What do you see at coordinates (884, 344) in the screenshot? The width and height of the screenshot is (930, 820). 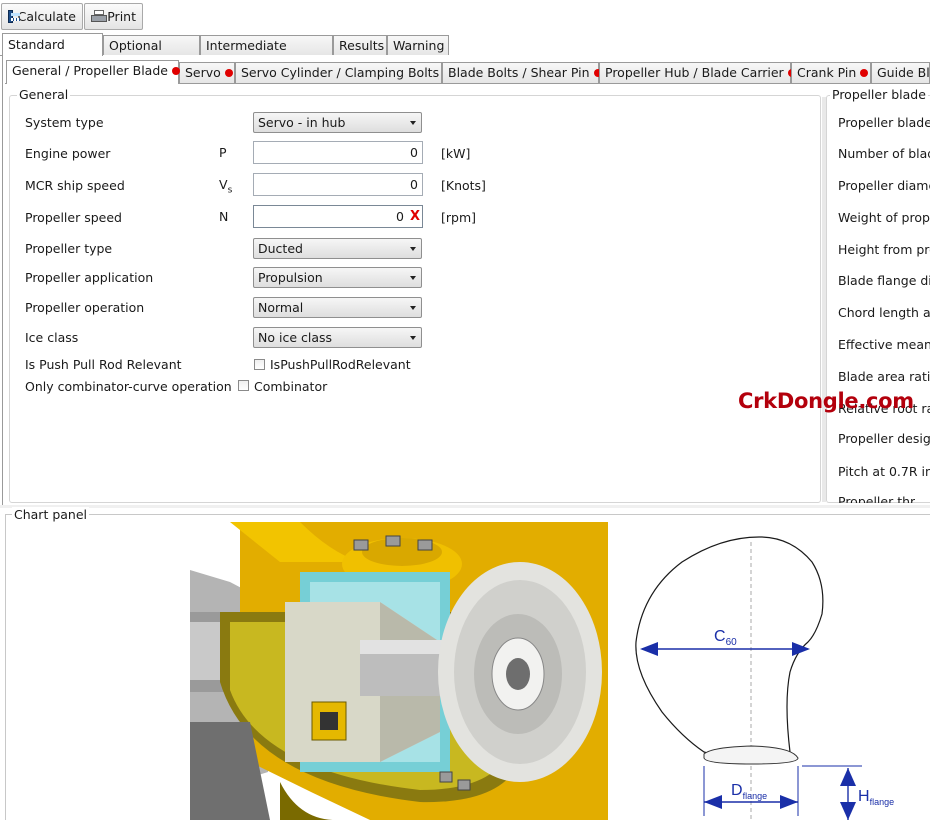 I see `propeller-blade-label: Effective mean v` at bounding box center [884, 344].